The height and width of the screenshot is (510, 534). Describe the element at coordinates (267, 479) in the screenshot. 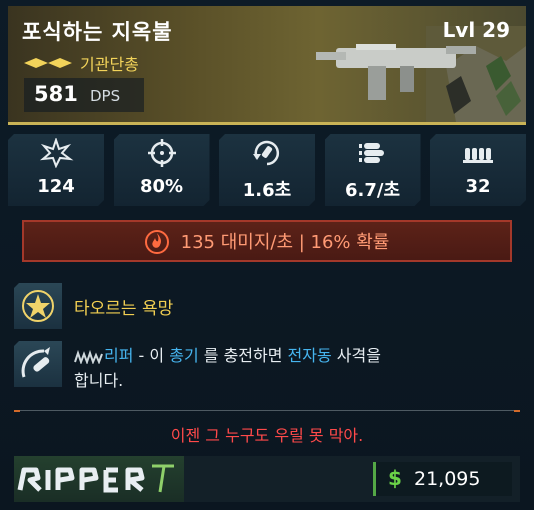

I see `footer-bar: $ 21,095` at that location.